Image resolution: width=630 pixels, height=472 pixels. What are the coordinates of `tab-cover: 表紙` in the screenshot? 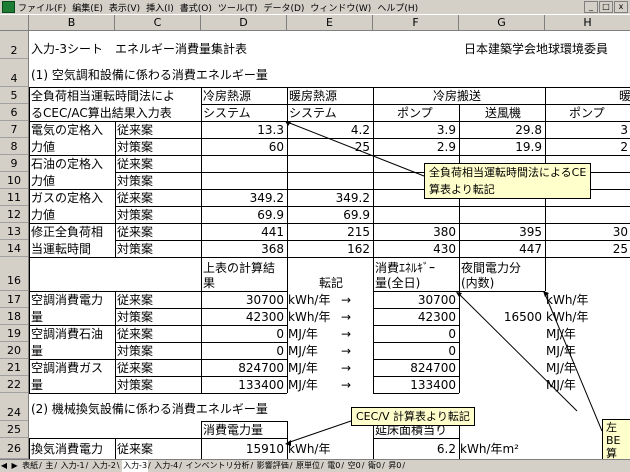 It's located at (30, 466).